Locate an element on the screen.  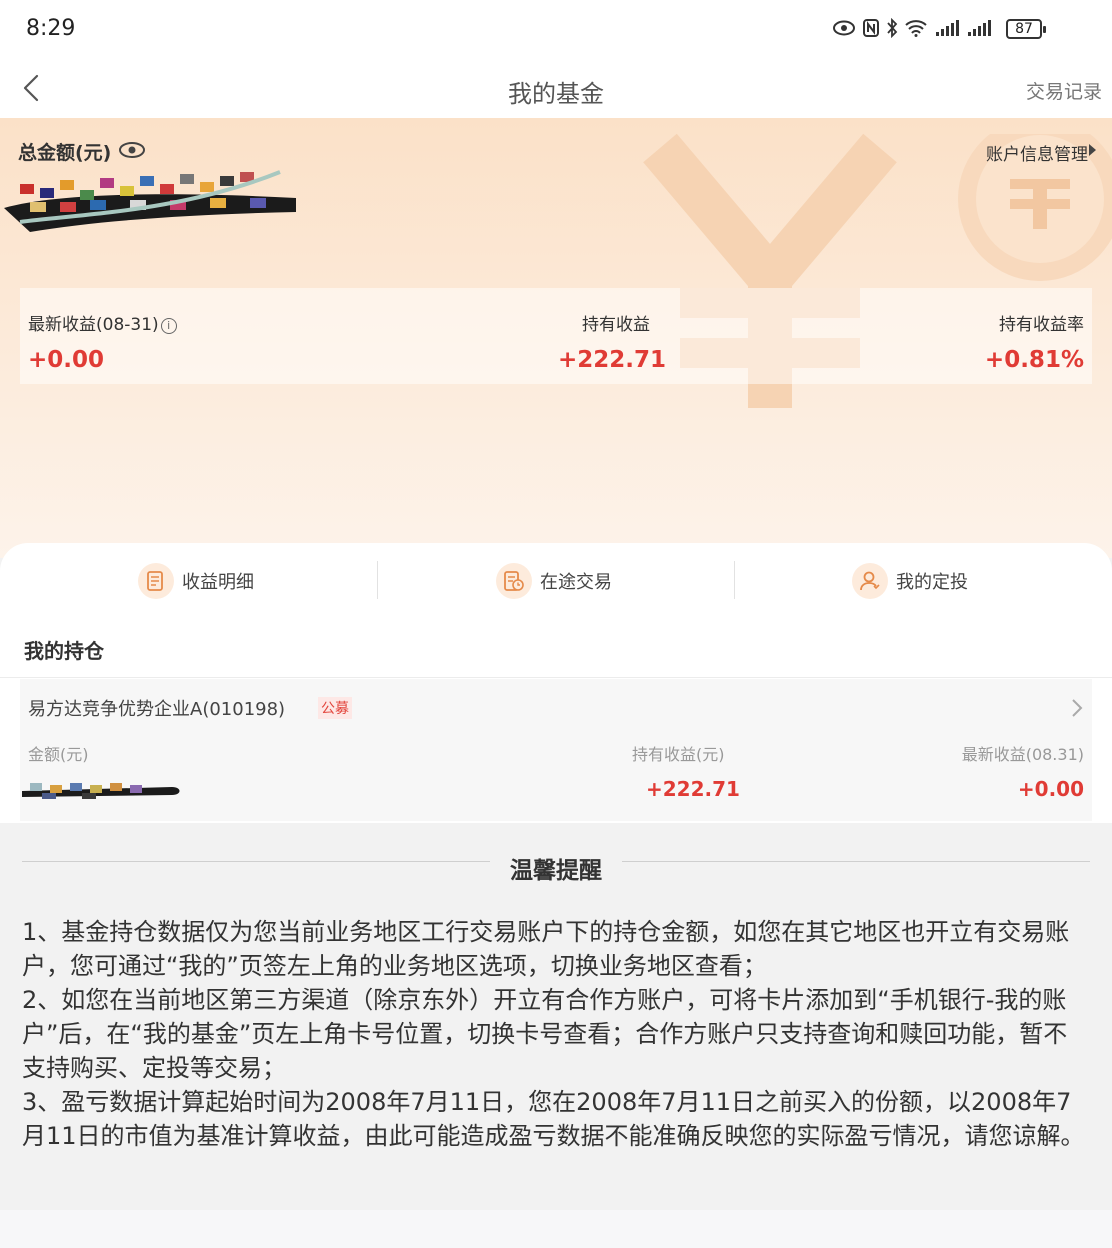
stat-value: +0.81% is located at coordinates (1034, 360).